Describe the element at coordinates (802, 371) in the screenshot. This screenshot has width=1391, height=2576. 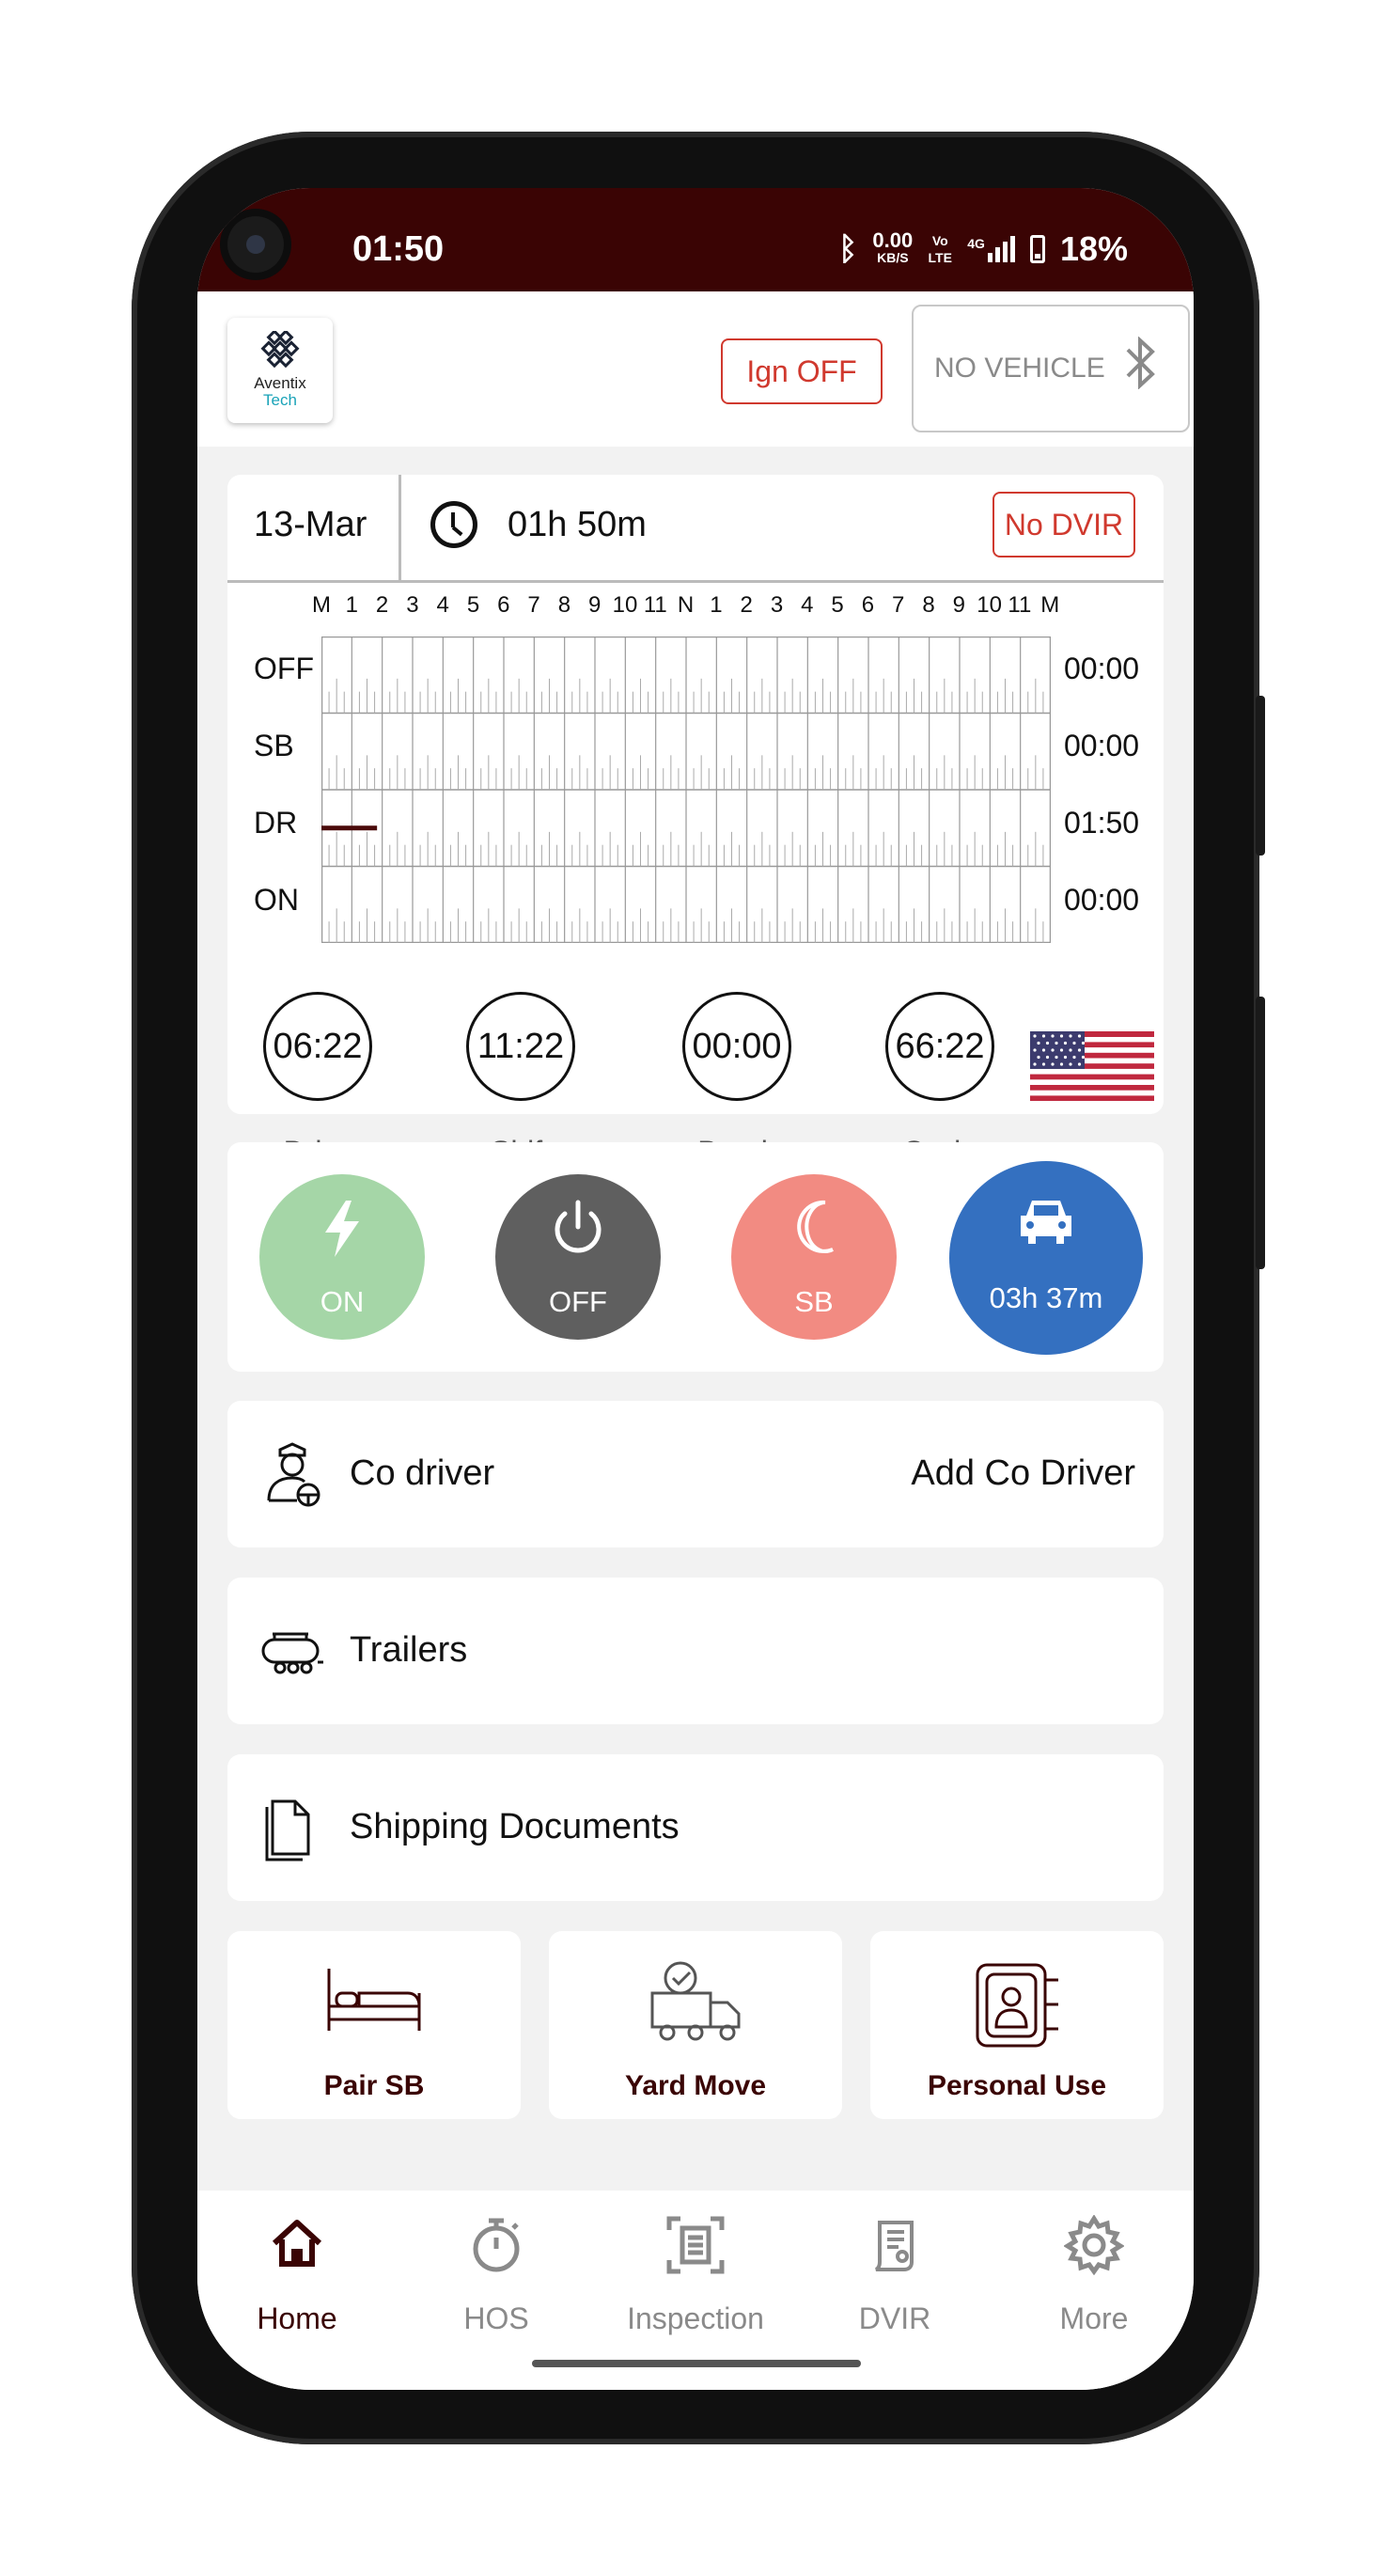
I see `ignition-status-button: Ign OFF` at that location.